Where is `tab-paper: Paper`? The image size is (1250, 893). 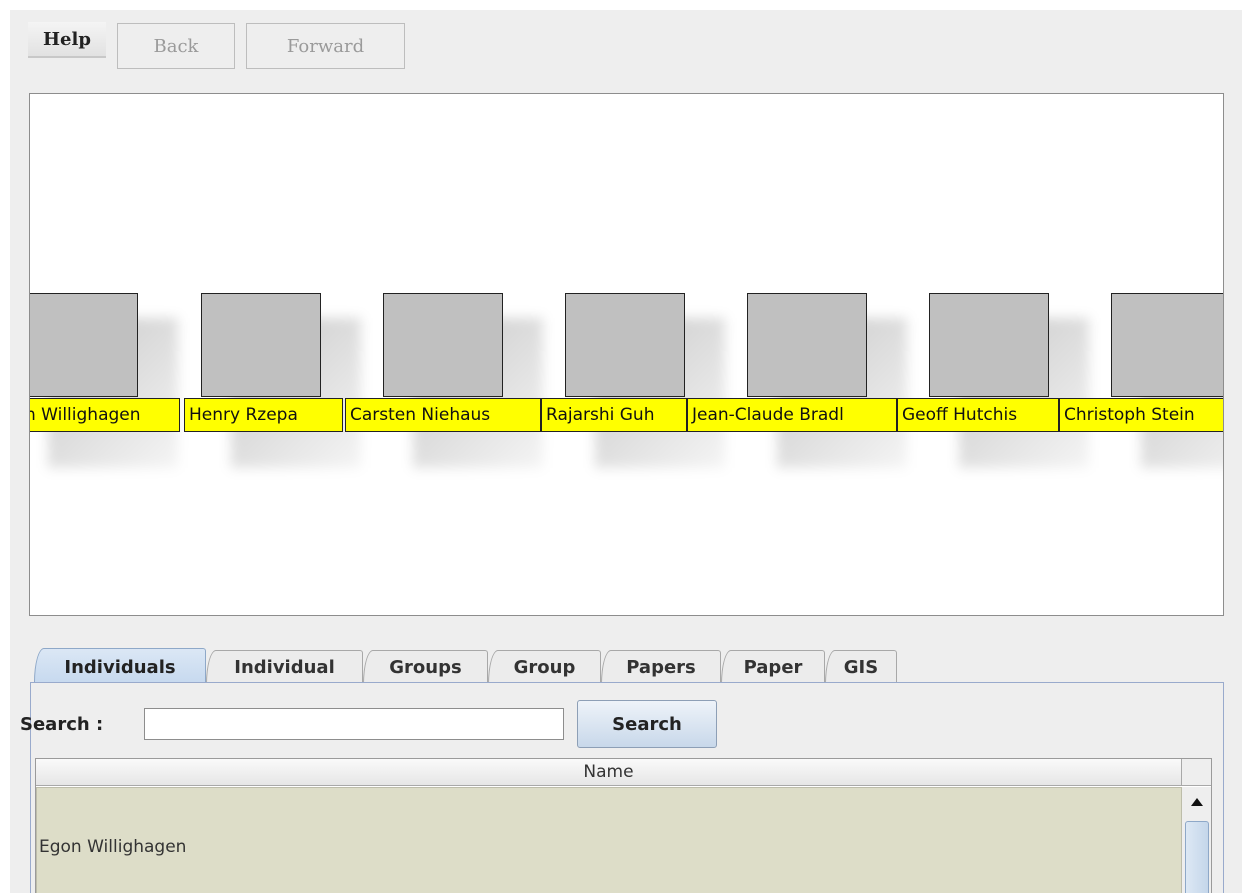 tab-paper: Paper is located at coordinates (773, 667).